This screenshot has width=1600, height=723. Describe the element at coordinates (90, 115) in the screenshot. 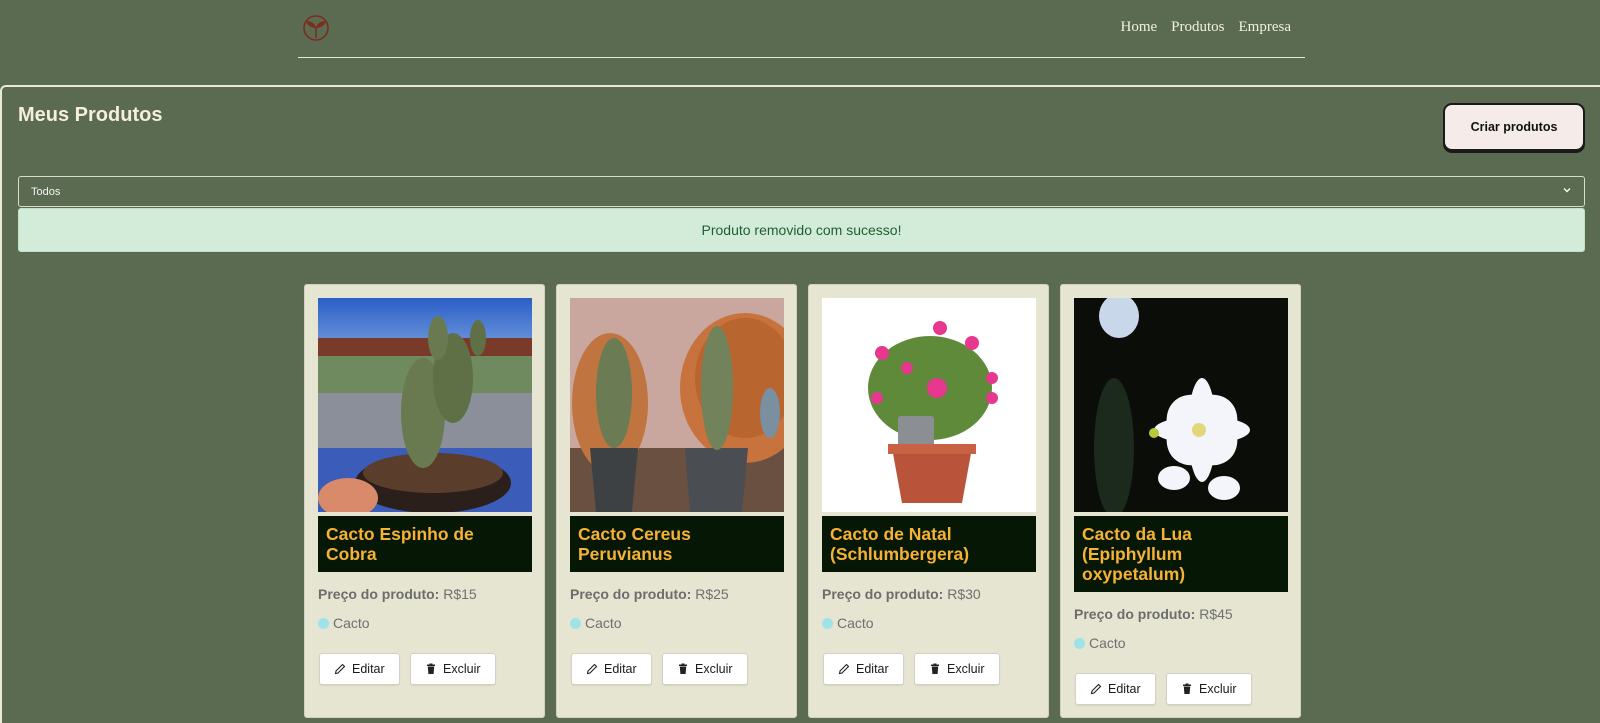

I see `page-title: Meus Produtos` at that location.